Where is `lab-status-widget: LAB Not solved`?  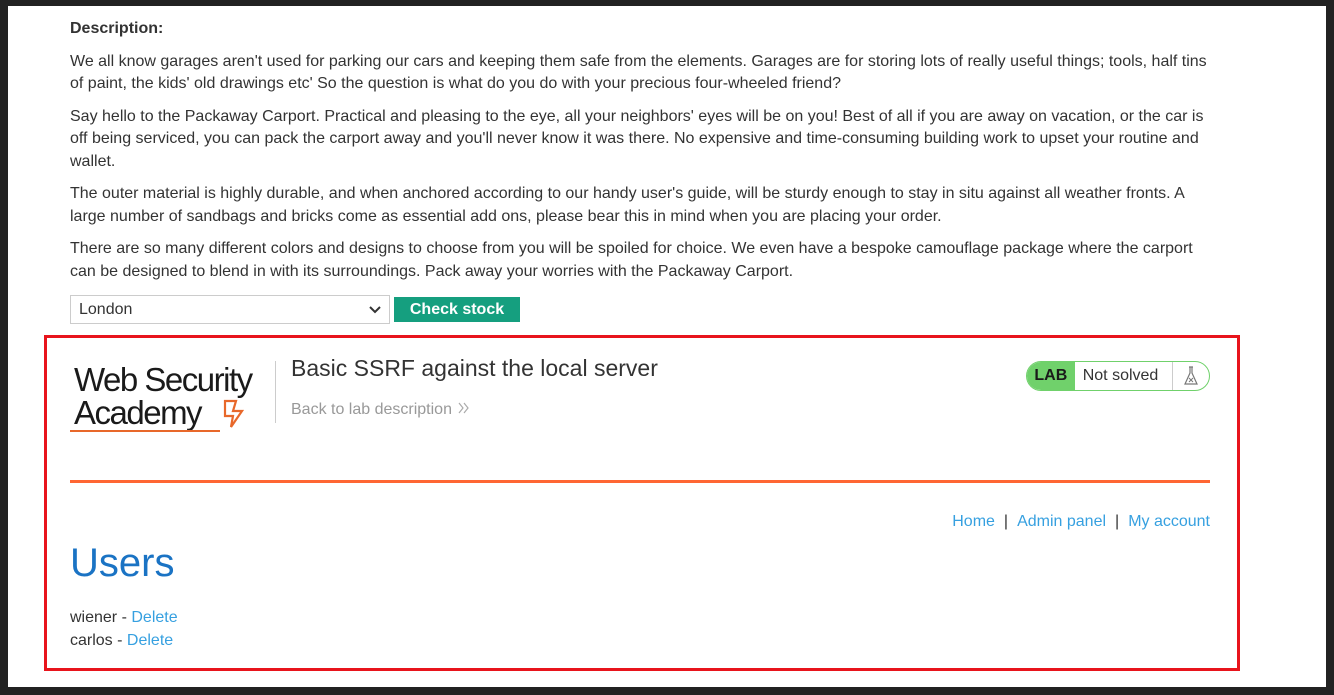
lab-status-widget: LAB Not solved is located at coordinates (1118, 376).